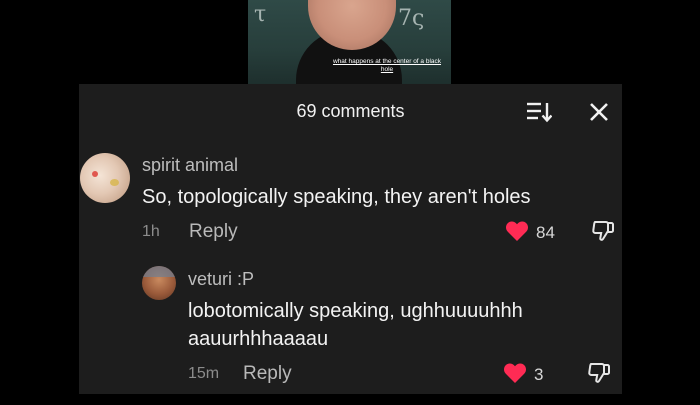 This screenshot has width=700, height=405. I want to click on comment-username: spirit animal, so click(190, 165).